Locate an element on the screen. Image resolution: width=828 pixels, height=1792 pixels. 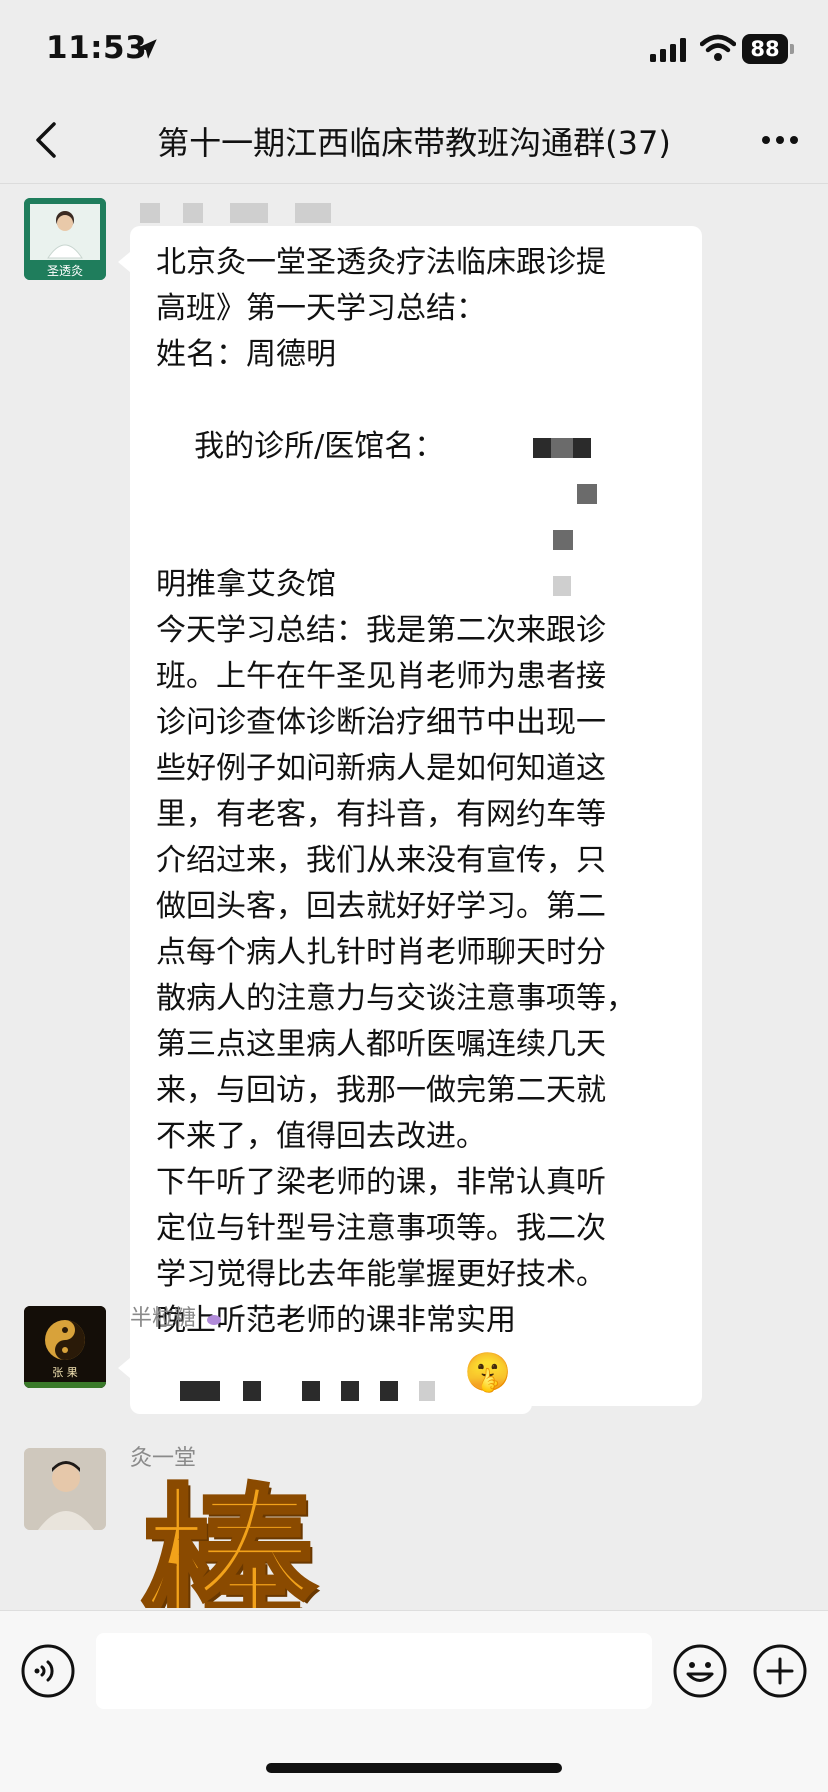
voice-icon is located at coordinates (48, 1671).